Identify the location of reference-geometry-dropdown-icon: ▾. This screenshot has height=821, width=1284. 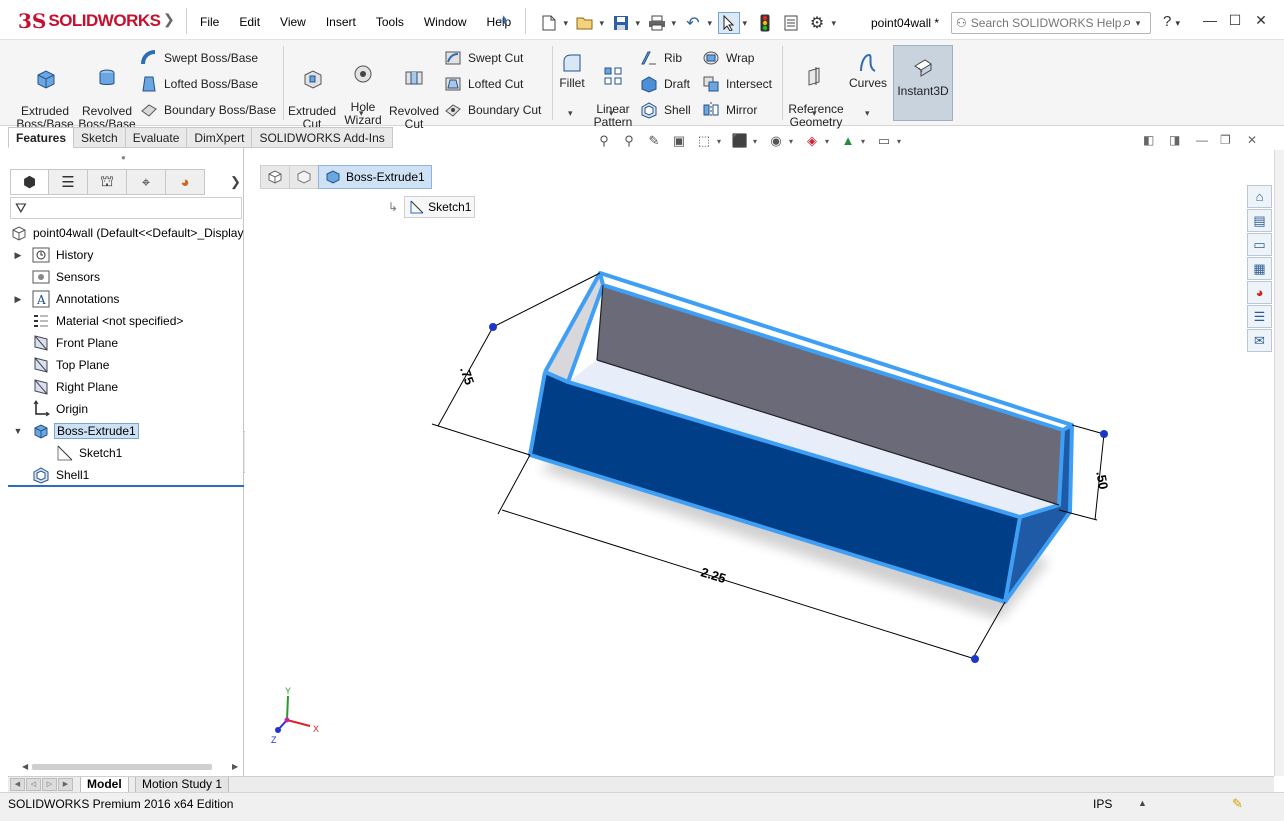
(814, 113).